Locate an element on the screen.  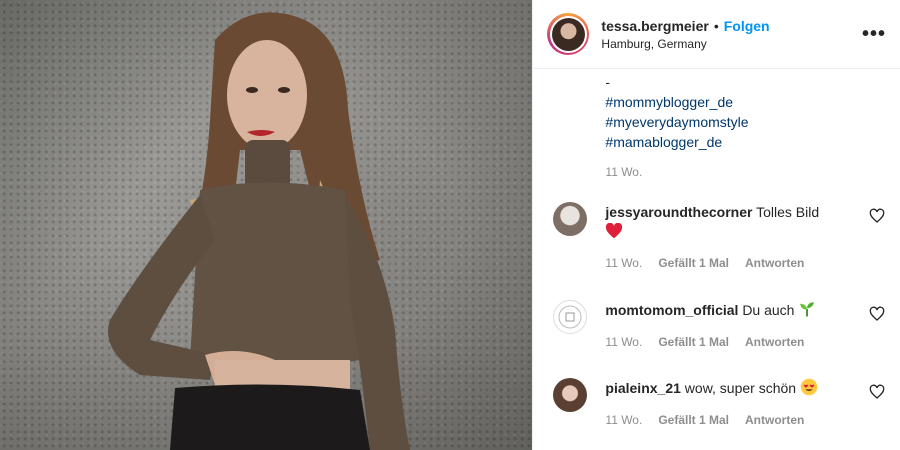
red-heart-emoji is located at coordinates (614, 233).